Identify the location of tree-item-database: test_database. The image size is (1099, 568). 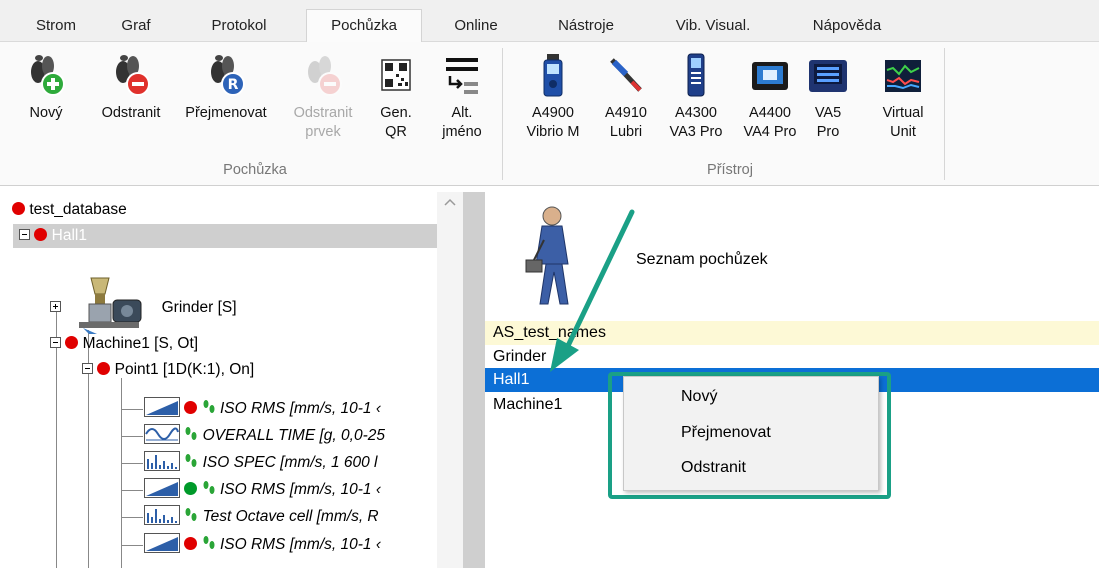
(69, 210).